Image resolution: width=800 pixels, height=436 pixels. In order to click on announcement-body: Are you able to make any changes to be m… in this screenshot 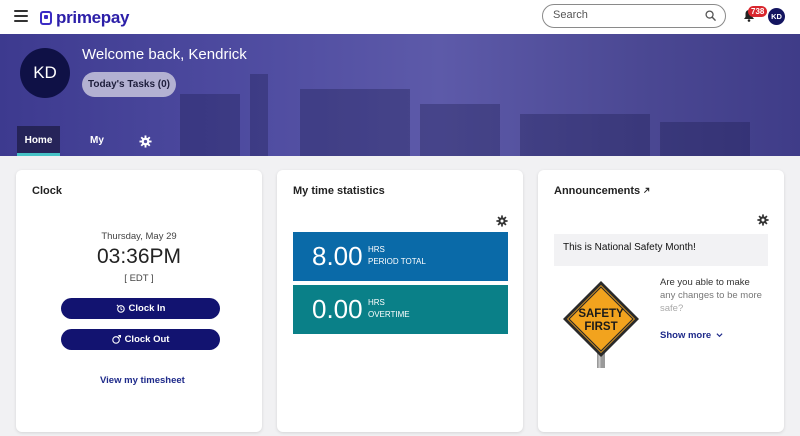, I will do `click(711, 295)`.